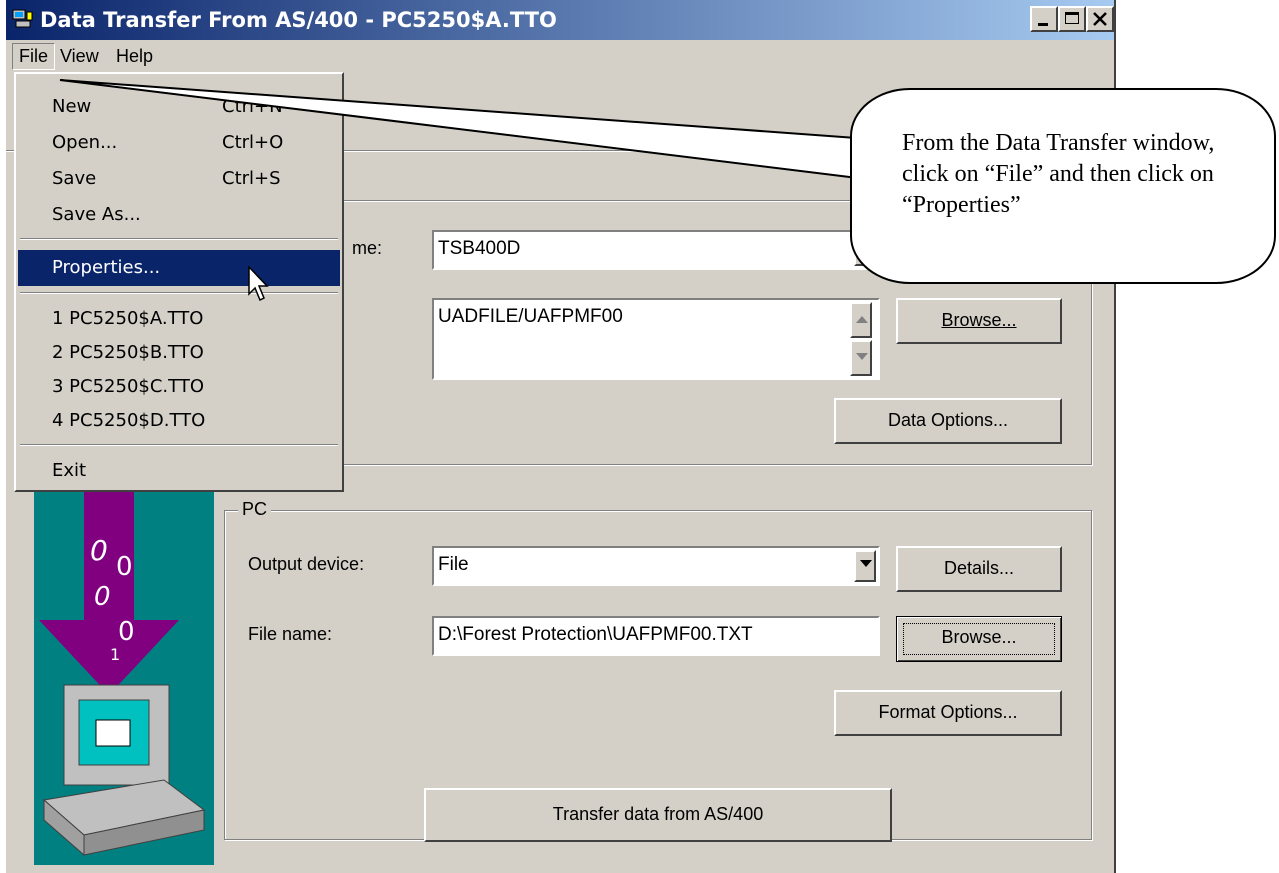 The image size is (1279, 873). What do you see at coordinates (258, 284) in the screenshot?
I see `mouse-cursor-icon` at bounding box center [258, 284].